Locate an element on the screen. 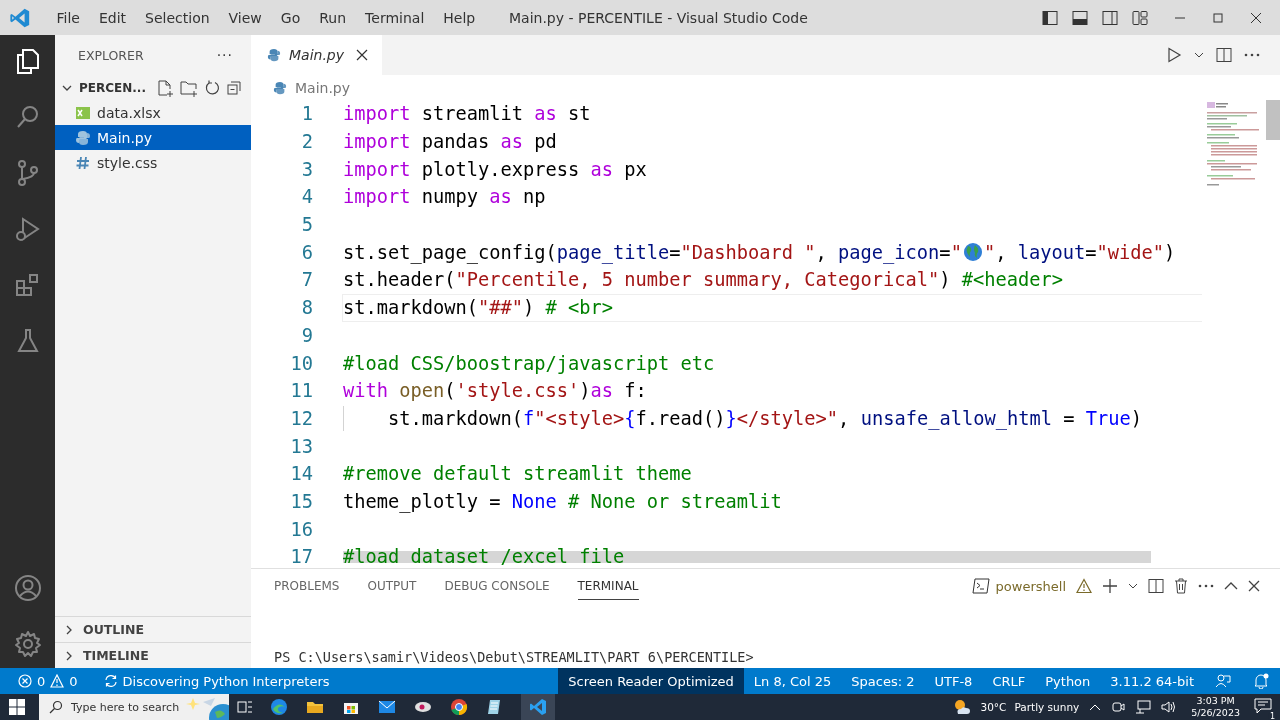 This screenshot has height=720, width=1280. settings-icon is located at coordinates (27, 644).